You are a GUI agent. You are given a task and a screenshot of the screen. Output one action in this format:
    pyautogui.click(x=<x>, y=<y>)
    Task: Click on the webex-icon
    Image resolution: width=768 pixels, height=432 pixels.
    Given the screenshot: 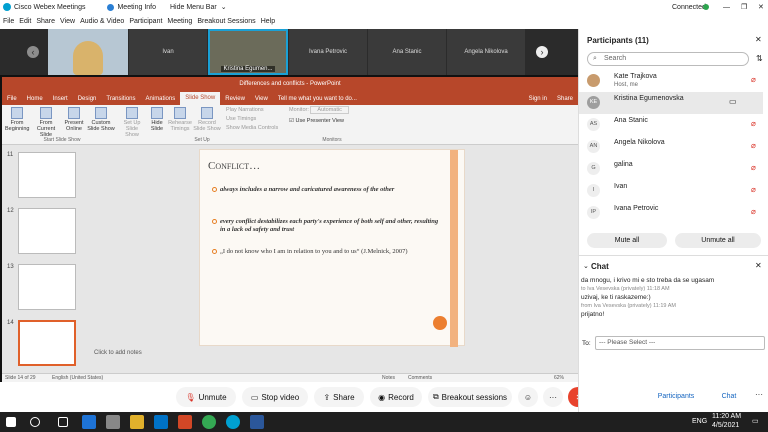 What is the action you would take?
    pyautogui.click(x=233, y=422)
    